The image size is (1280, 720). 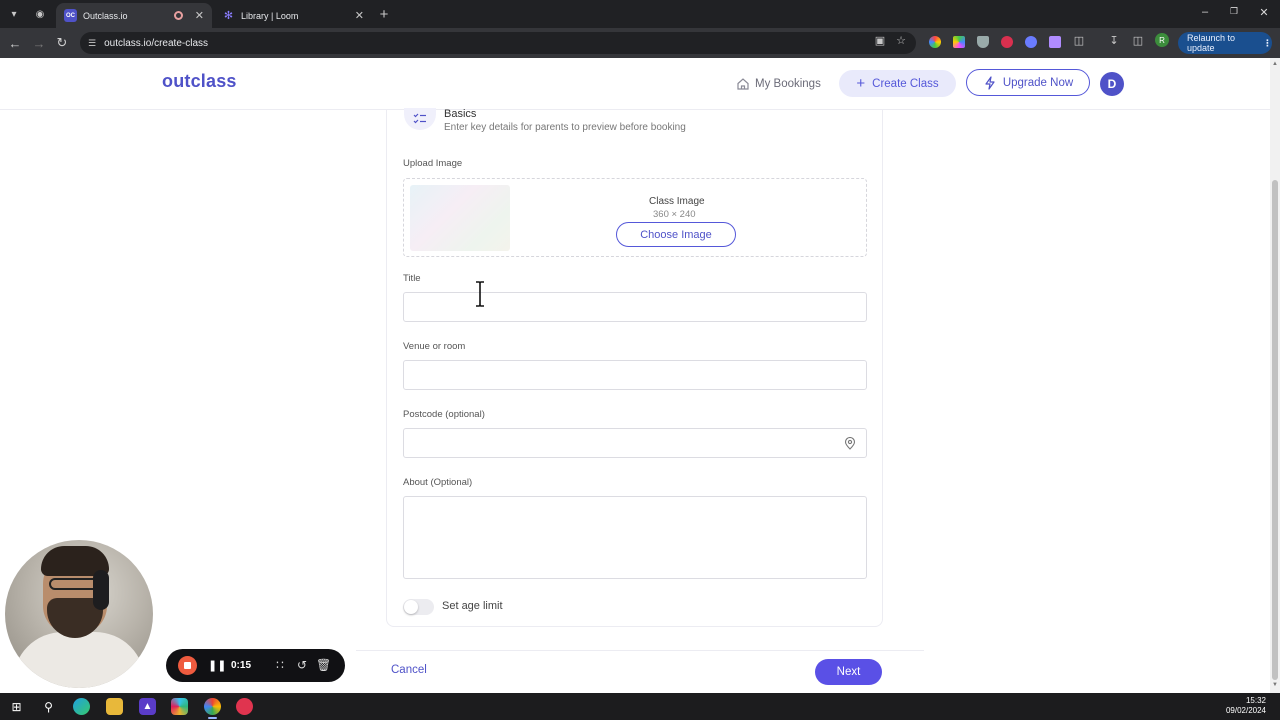 What do you see at coordinates (880, 40) in the screenshot?
I see `cast-icon: ▣` at bounding box center [880, 40].